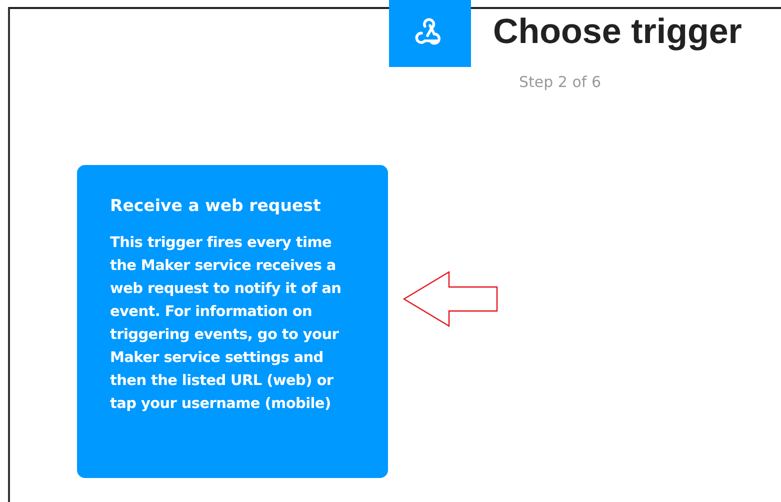 The image size is (781, 502). What do you see at coordinates (226, 324) in the screenshot?
I see `card-description: This trigger fires every time the Maker service receives a web request to notify it of an event. For information on triggering events, go to your Maker service settings and then the listed URL (web) or tap your username (mobile)` at bounding box center [226, 324].